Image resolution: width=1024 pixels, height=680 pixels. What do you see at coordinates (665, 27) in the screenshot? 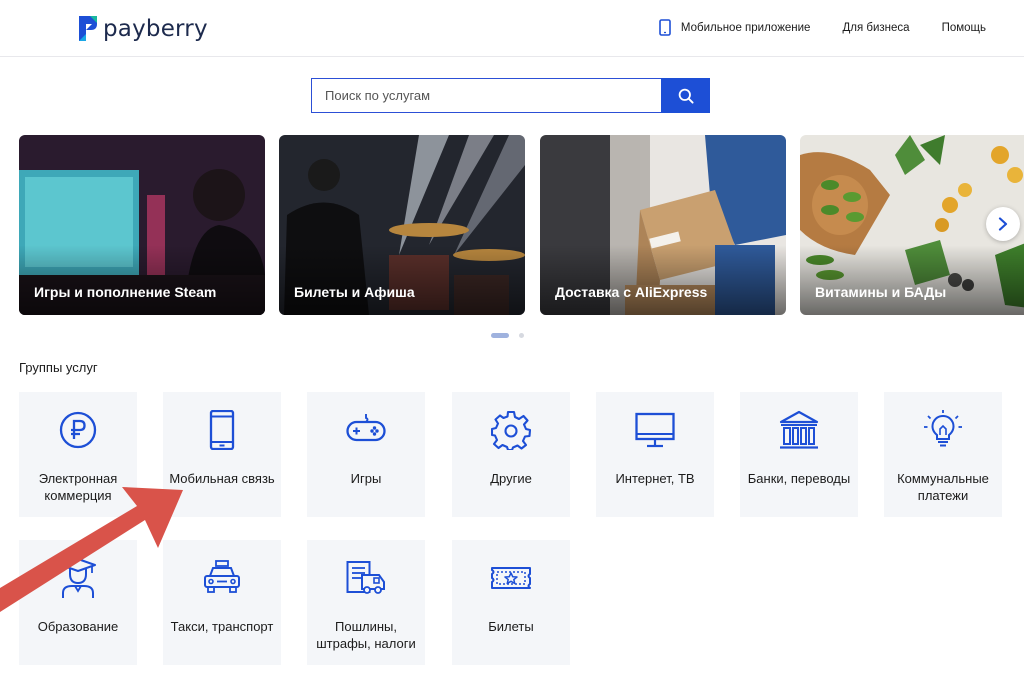
I see `phone-icon` at bounding box center [665, 27].